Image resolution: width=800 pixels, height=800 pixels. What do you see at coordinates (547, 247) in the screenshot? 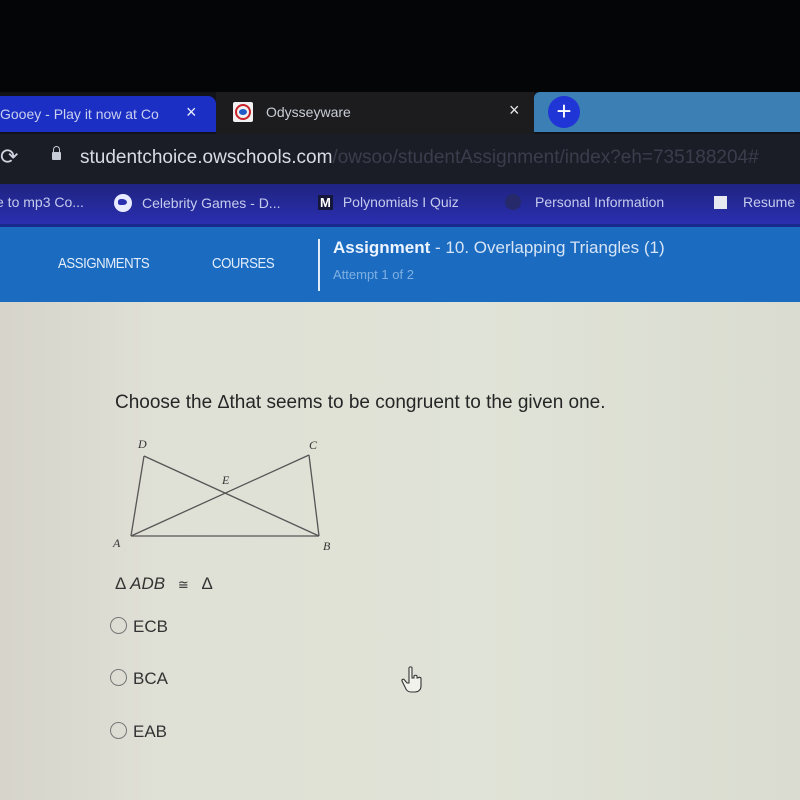
I see `assignment-name: - 10. Overlapping Triangles (1)` at bounding box center [547, 247].